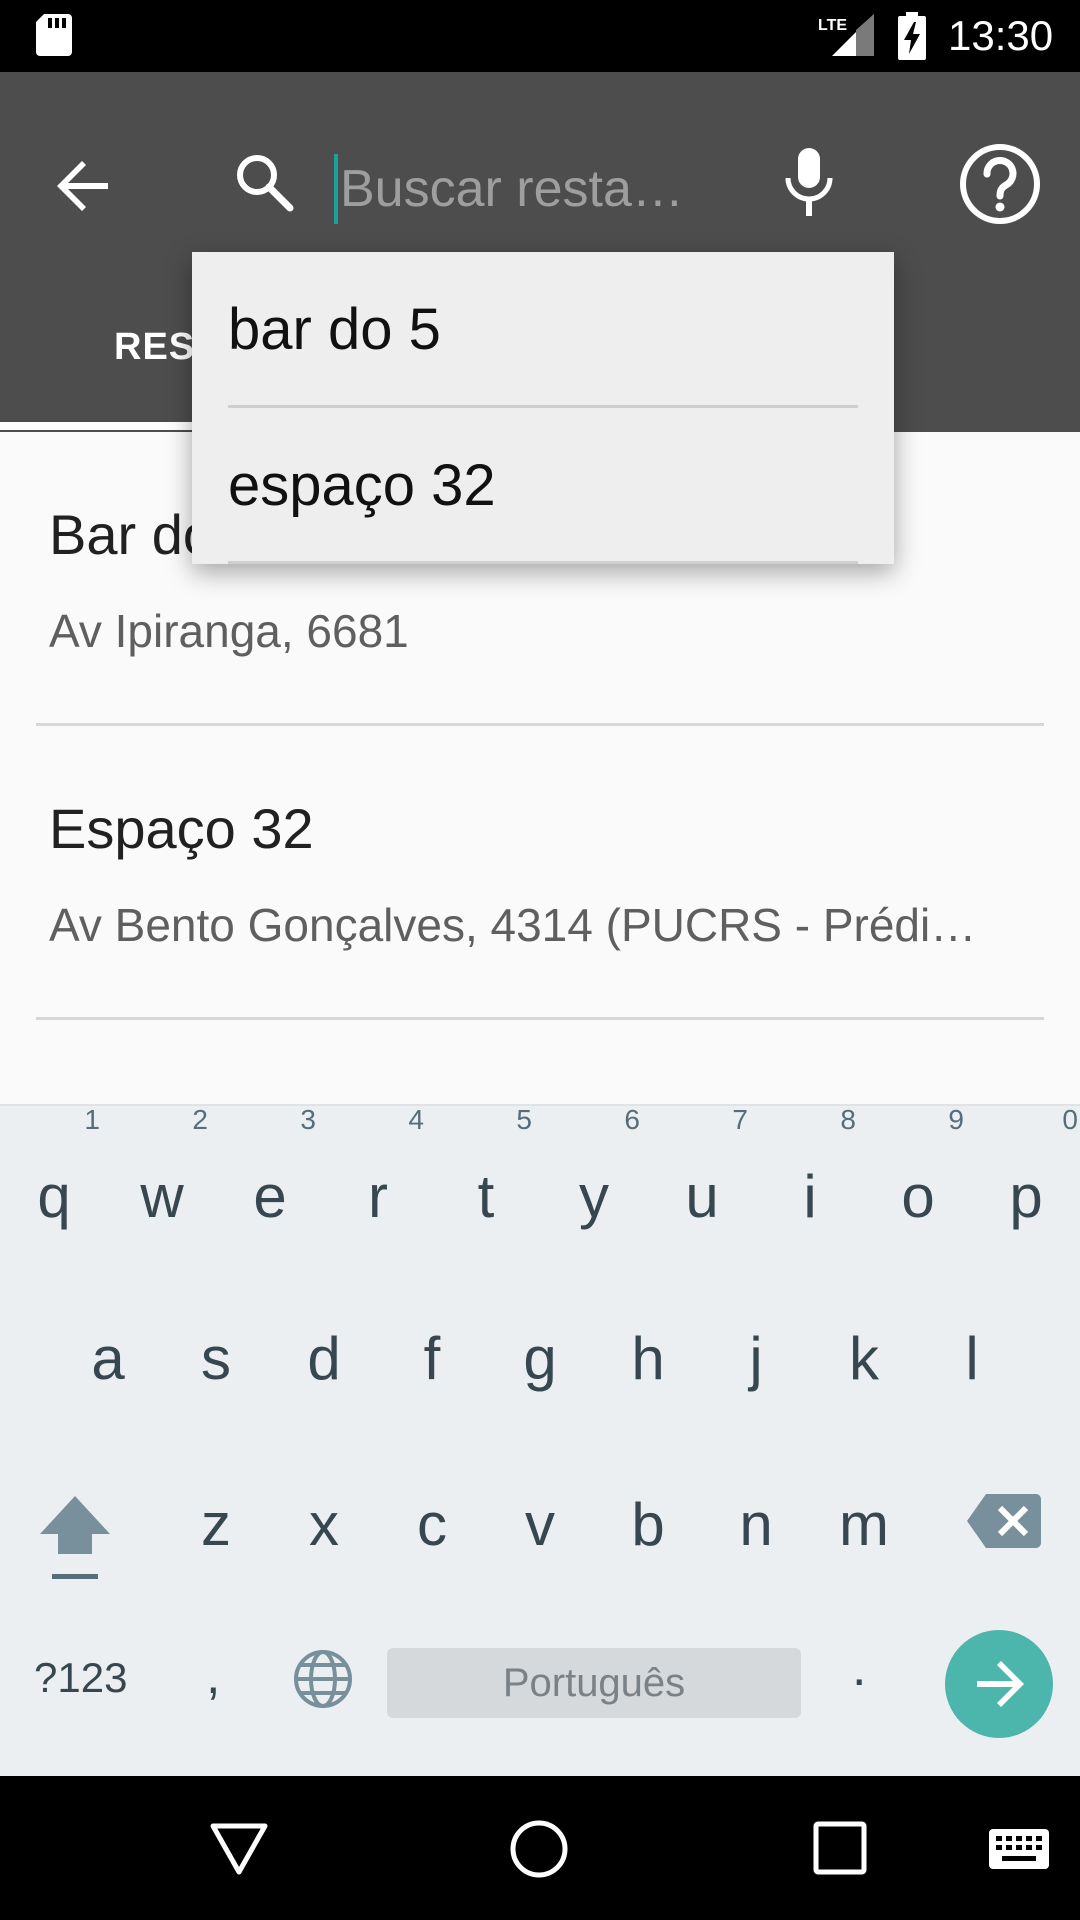  Describe the element at coordinates (1004, 1521) in the screenshot. I see `backspace-icon` at that location.